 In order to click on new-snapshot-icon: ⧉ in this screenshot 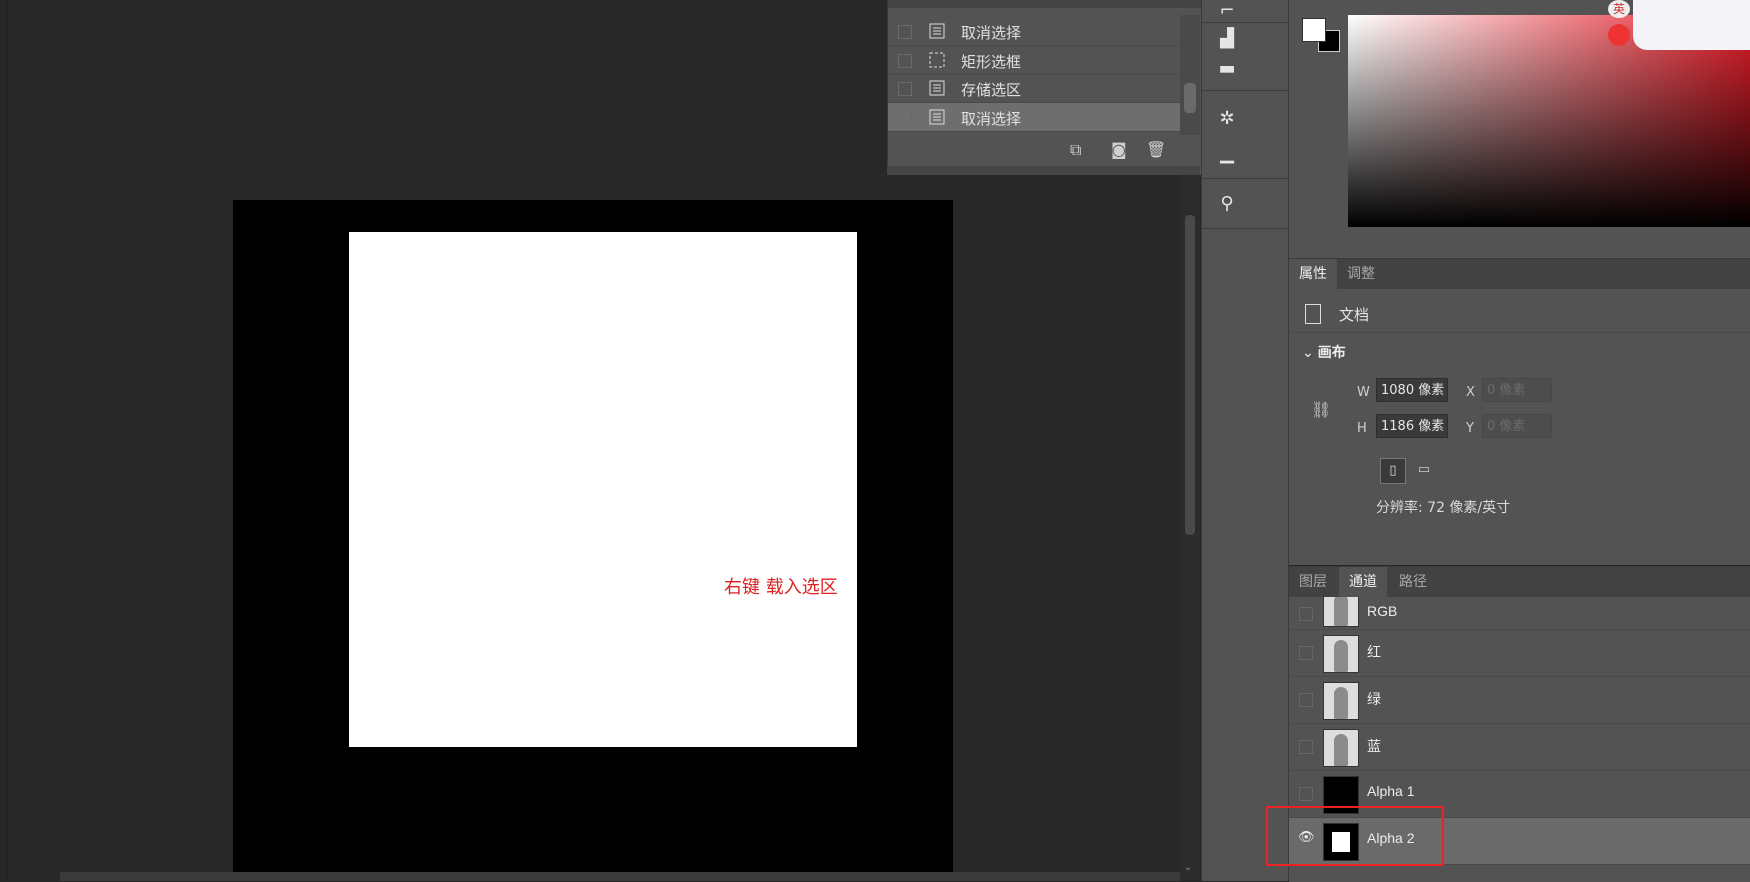, I will do `click(1075, 150)`.